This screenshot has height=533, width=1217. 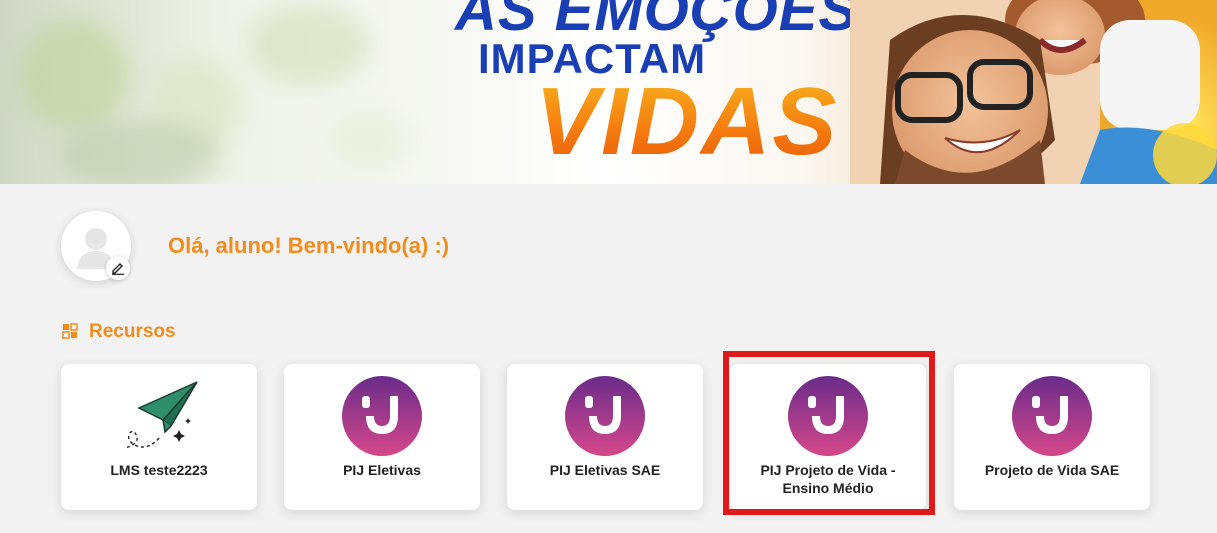 I want to click on edit-avatar-button, so click(x=118, y=268).